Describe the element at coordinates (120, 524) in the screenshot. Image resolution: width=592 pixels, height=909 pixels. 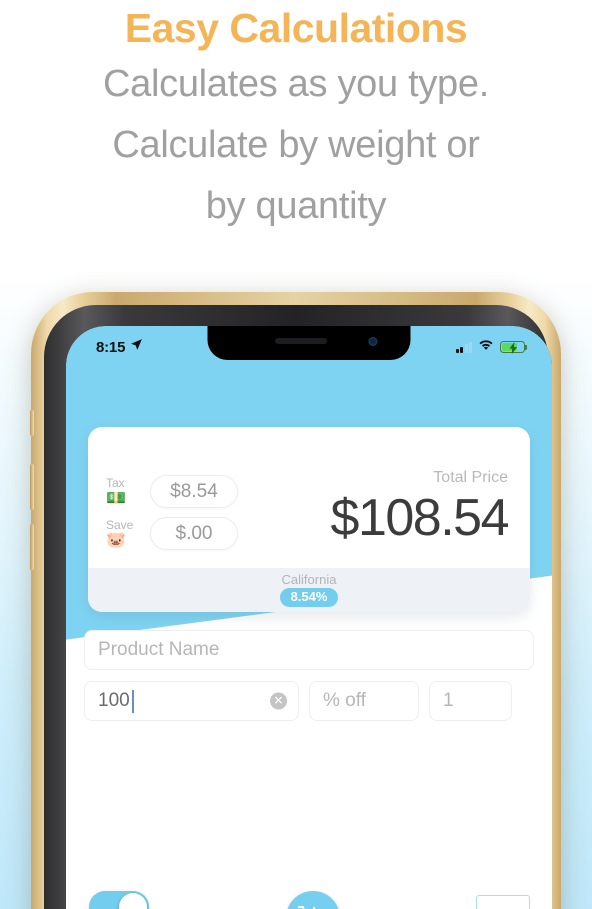
I see `save-label: Save` at that location.